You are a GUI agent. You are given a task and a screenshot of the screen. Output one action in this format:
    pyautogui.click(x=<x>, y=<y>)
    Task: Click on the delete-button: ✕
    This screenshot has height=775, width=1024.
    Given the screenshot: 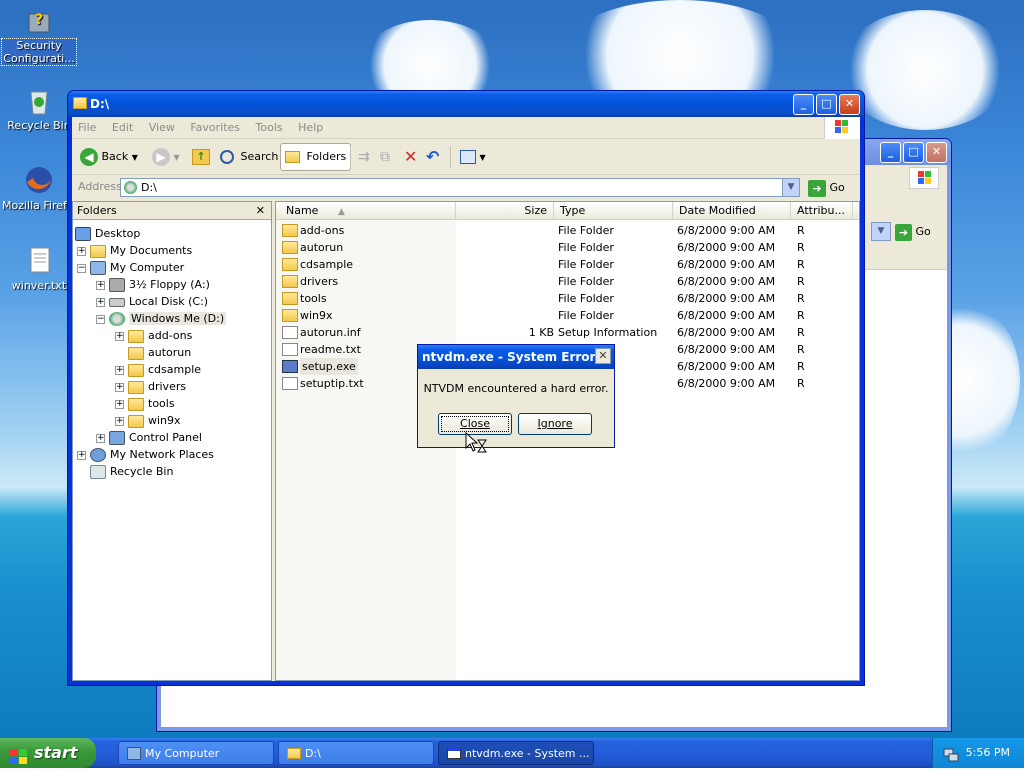 What is the action you would take?
    pyautogui.click(x=410, y=157)
    